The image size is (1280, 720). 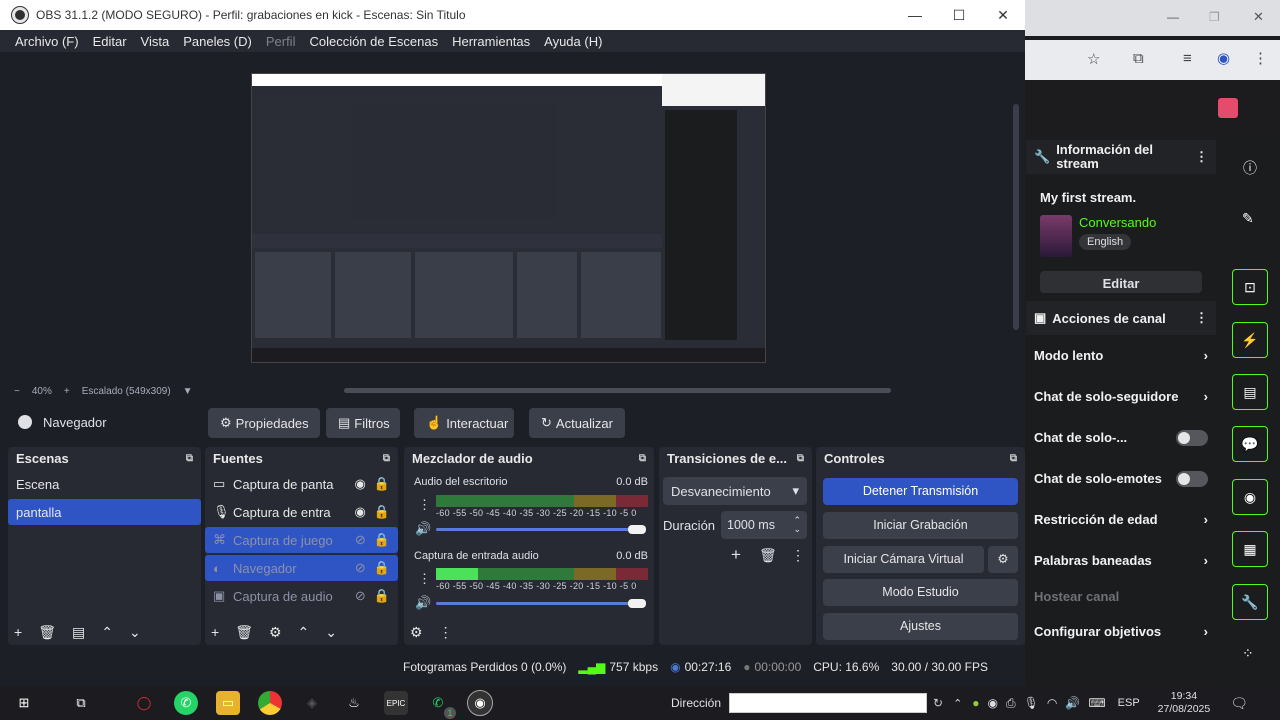 I want to click on menu-editar: Editar, so click(x=110, y=41).